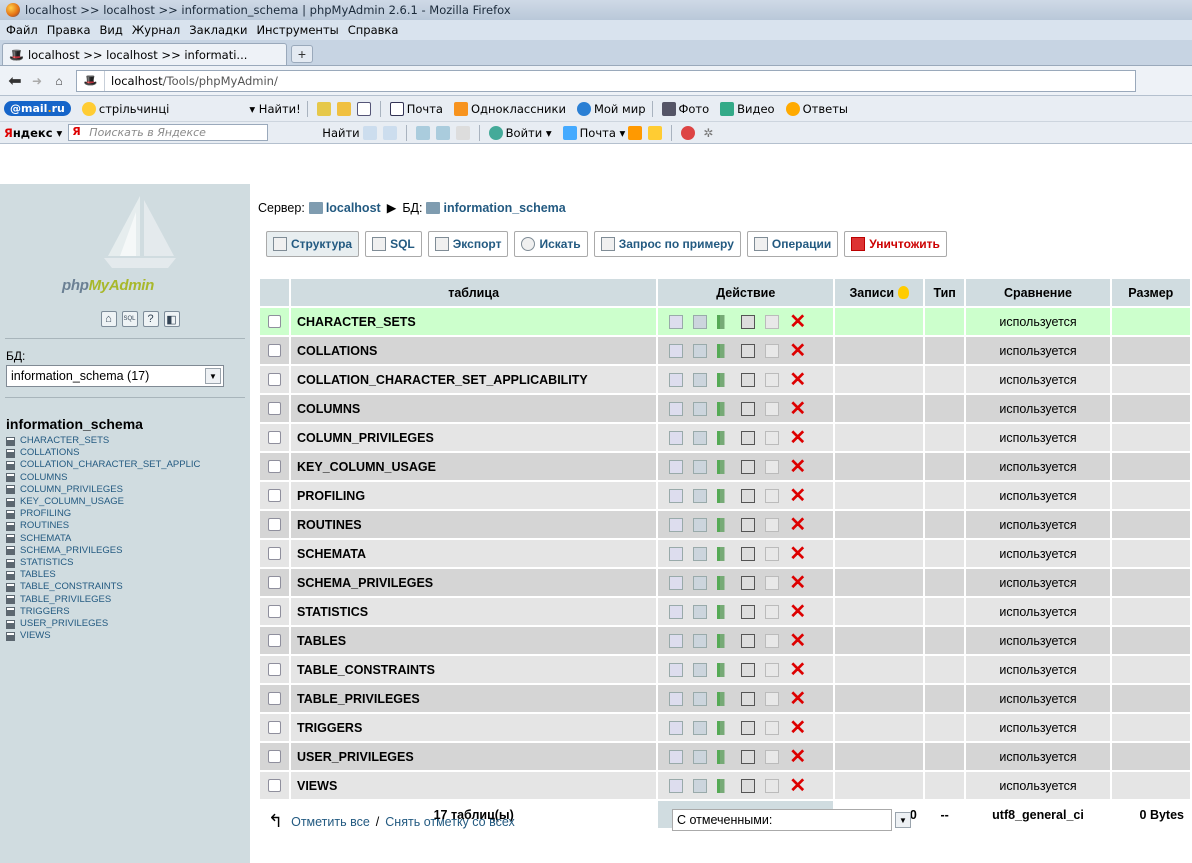 This screenshot has width=1192, height=863. I want to click on menu-edit: Правка, so click(69, 30).